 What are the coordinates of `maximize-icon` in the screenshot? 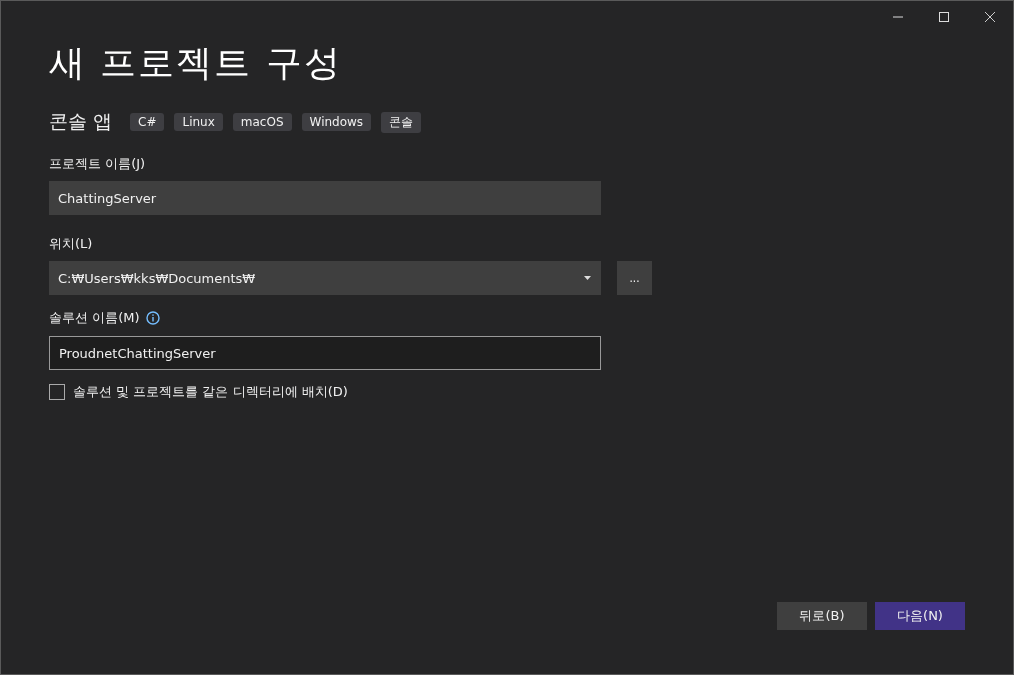 It's located at (944, 17).